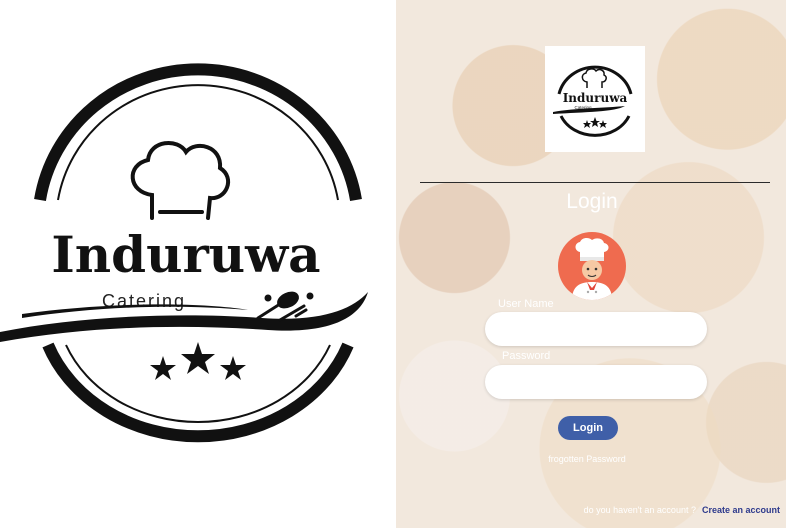 Image resolution: width=786 pixels, height=532 pixels. What do you see at coordinates (587, 459) in the screenshot?
I see `forgot-password-link: frogotten Password` at bounding box center [587, 459].